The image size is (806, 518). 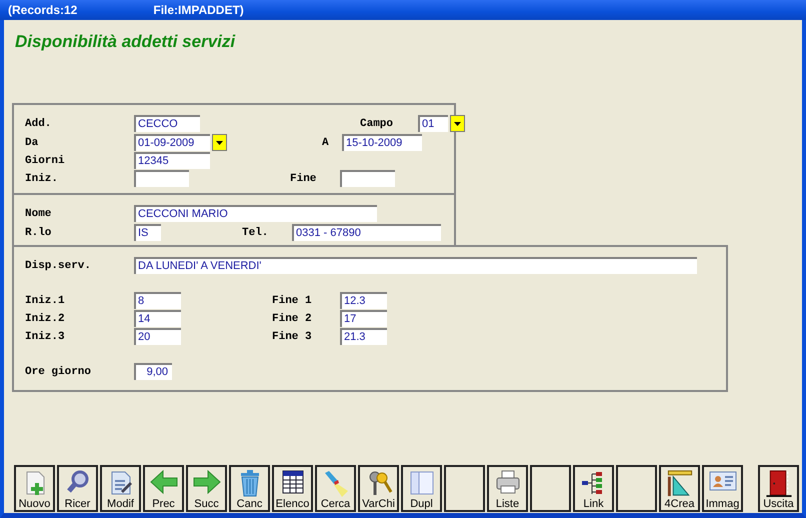 I want to click on field-label: Add., so click(x=38, y=124).